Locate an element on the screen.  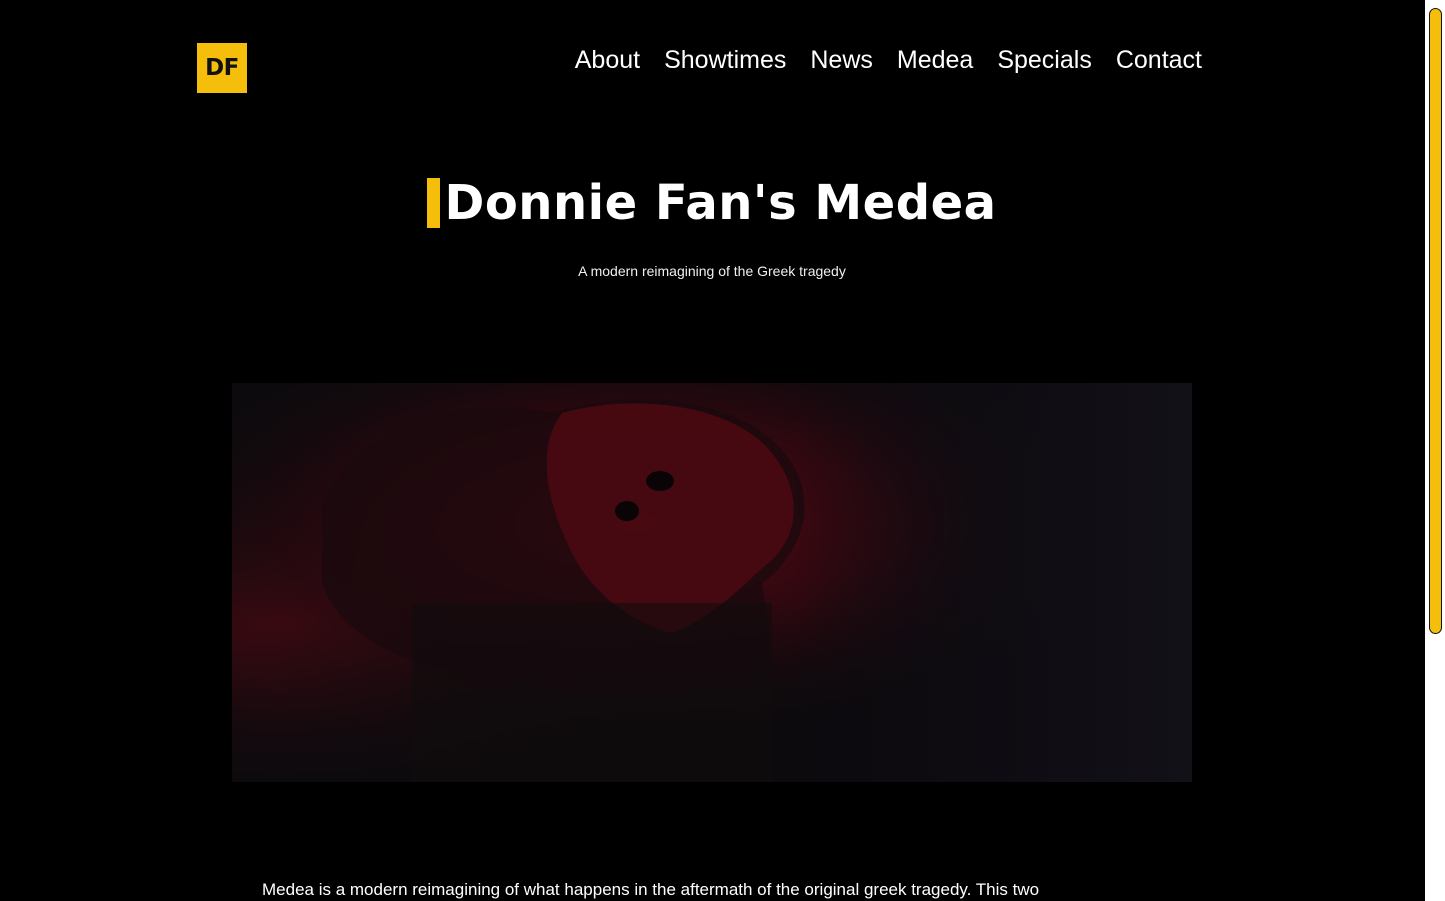
nav-specials: Specials is located at coordinates (1044, 60).